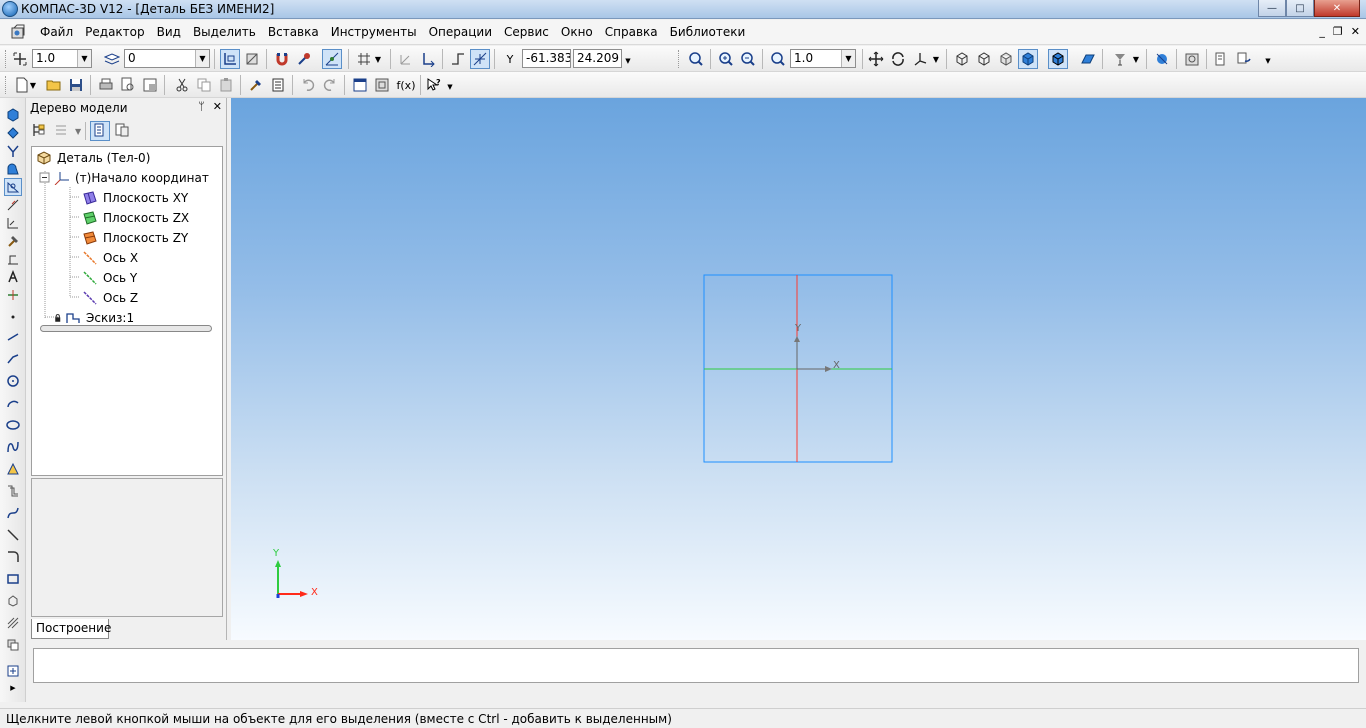 This screenshot has height=728, width=1366. I want to click on text-style-icon, so click(13, 277).